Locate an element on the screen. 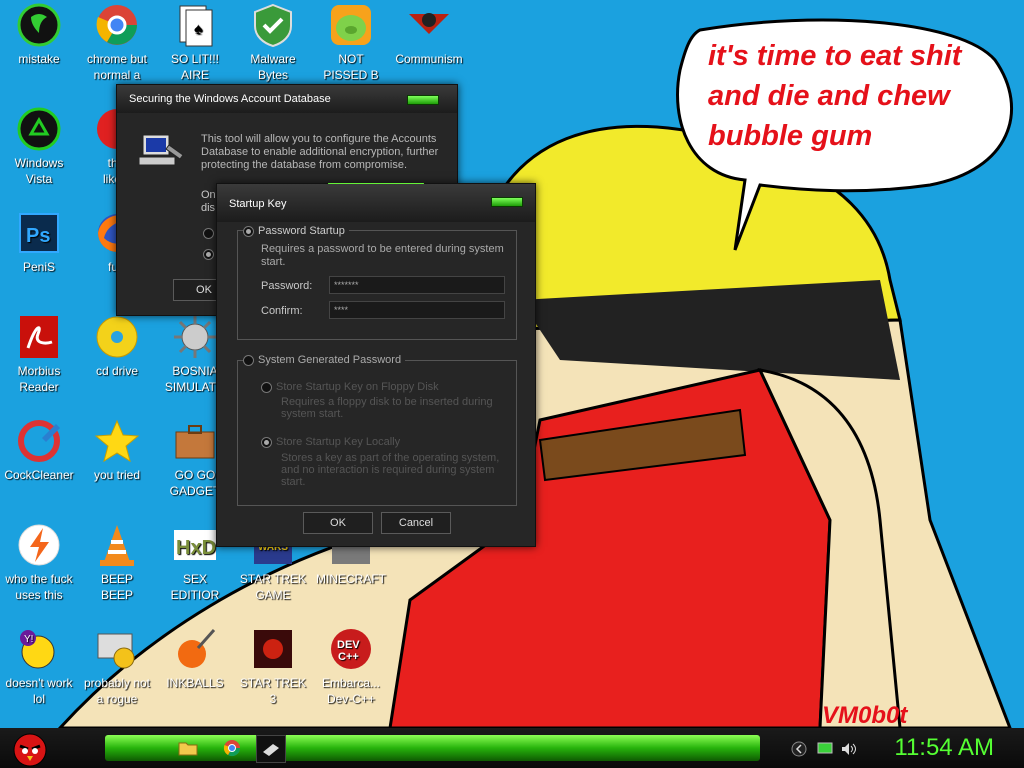 This screenshot has height=768, width=1024. ok-button: OK is located at coordinates (338, 523).